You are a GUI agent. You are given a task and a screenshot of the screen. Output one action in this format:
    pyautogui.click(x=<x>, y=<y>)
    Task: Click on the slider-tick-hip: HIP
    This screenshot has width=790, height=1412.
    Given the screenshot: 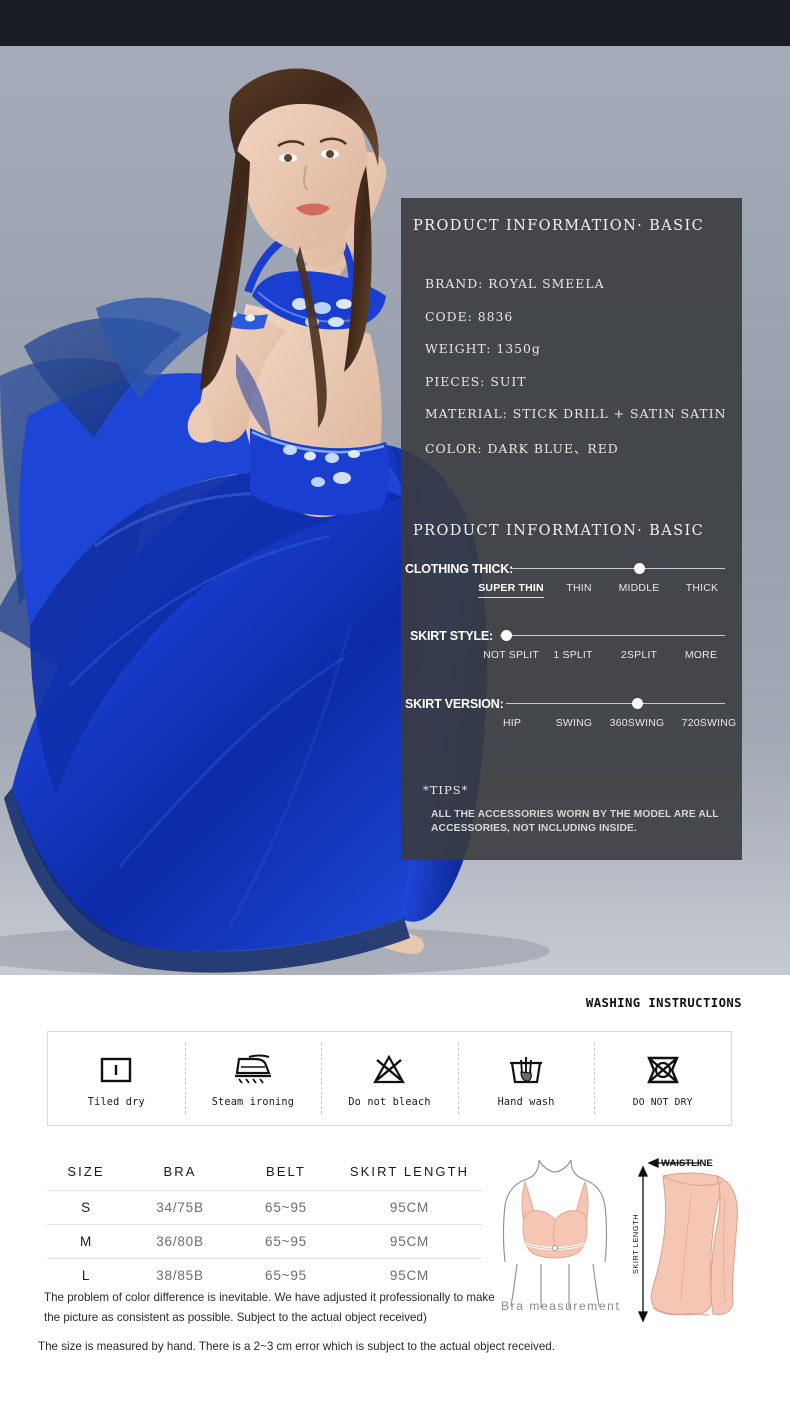 What is the action you would take?
    pyautogui.click(x=512, y=723)
    